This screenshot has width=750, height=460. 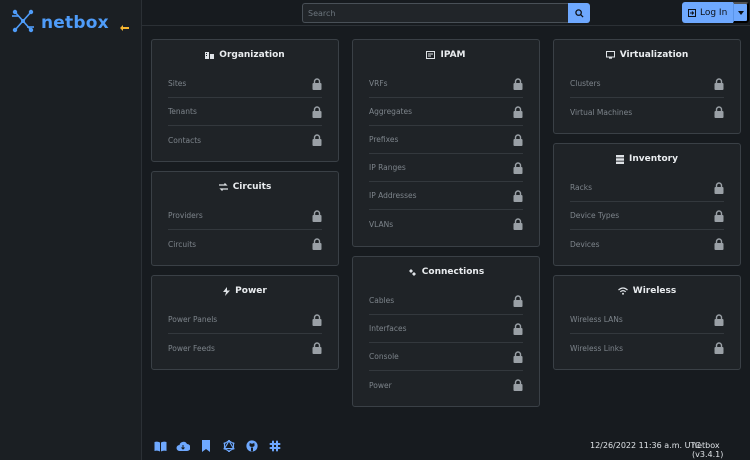 What do you see at coordinates (446, 196) in the screenshot?
I see `list-item: IP Addresses` at bounding box center [446, 196].